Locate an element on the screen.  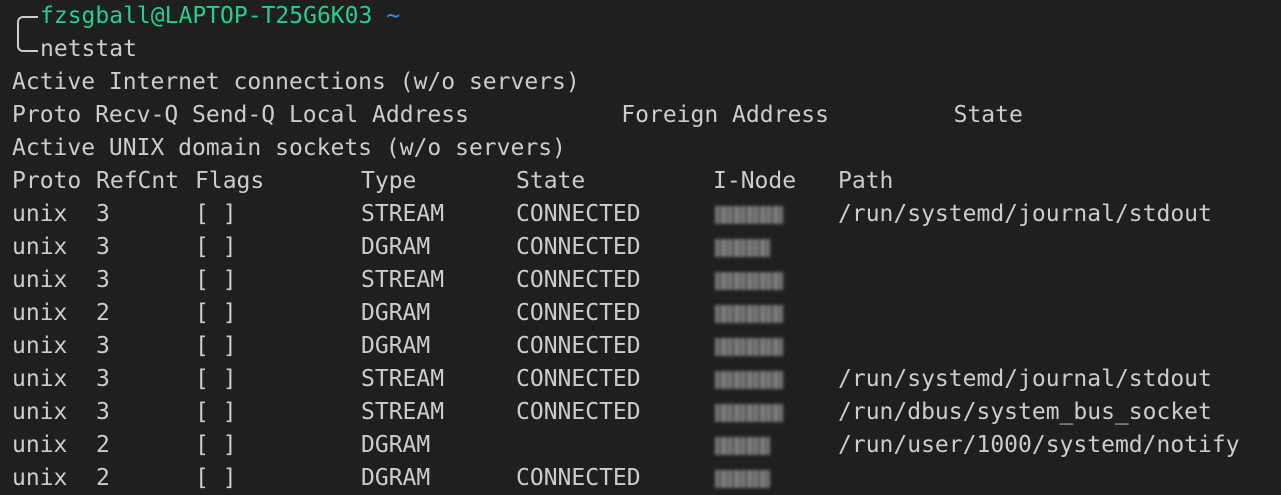
cell-path: /run/dbus/system_bus_socket is located at coordinates (1025, 412).